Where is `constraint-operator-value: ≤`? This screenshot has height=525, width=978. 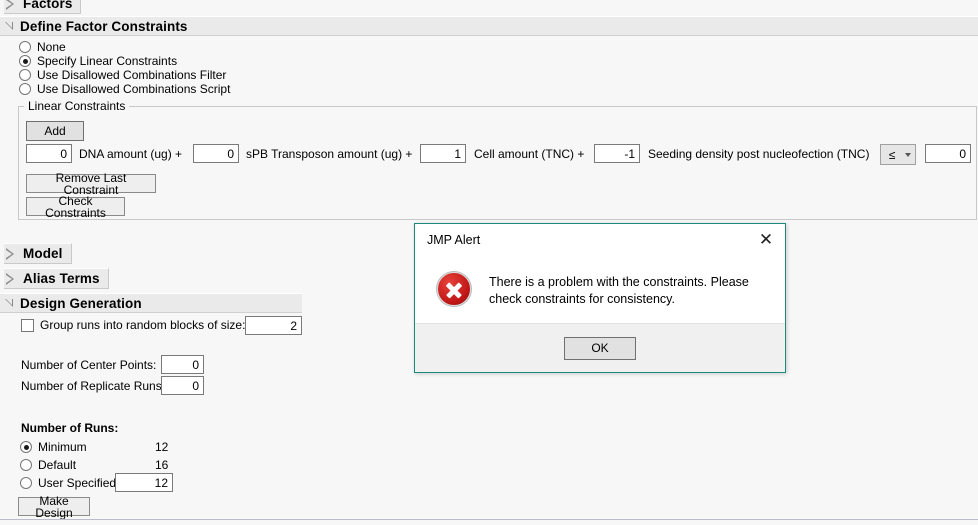
constraint-operator-value: ≤ is located at coordinates (892, 154).